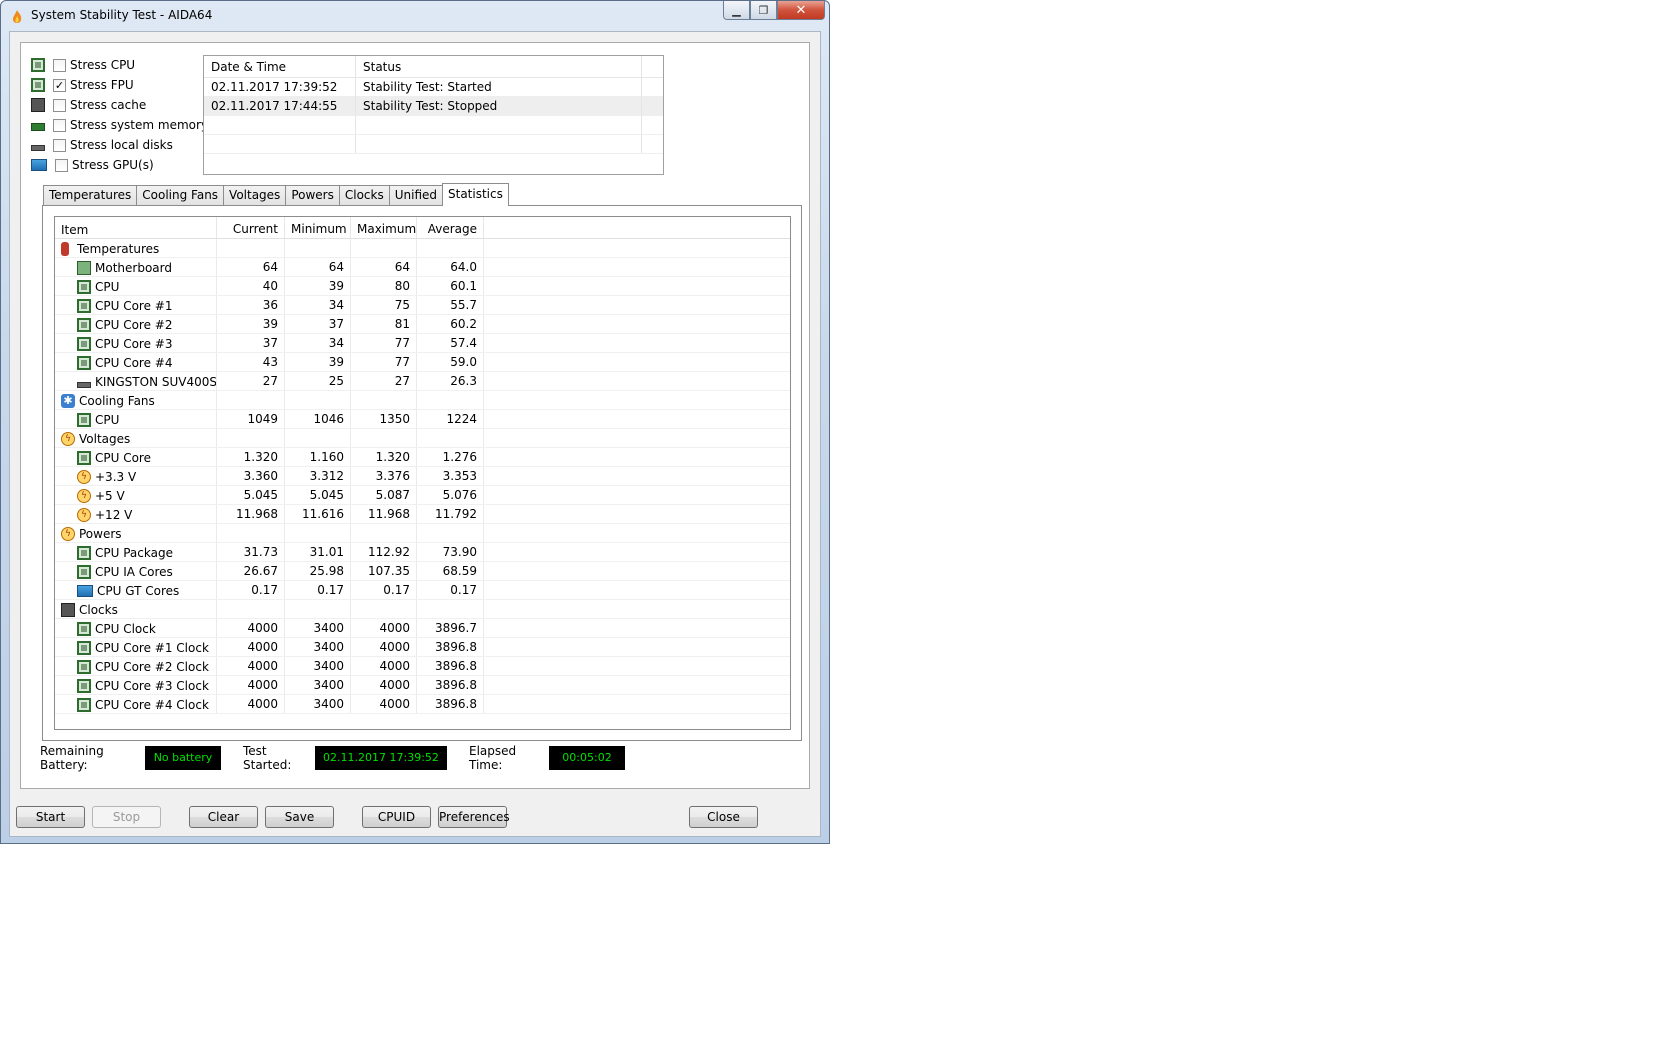 The height and width of the screenshot is (1050, 1680). Describe the element at coordinates (119, 165) in the screenshot. I see `stress-option: Stress GPU(s)` at that location.